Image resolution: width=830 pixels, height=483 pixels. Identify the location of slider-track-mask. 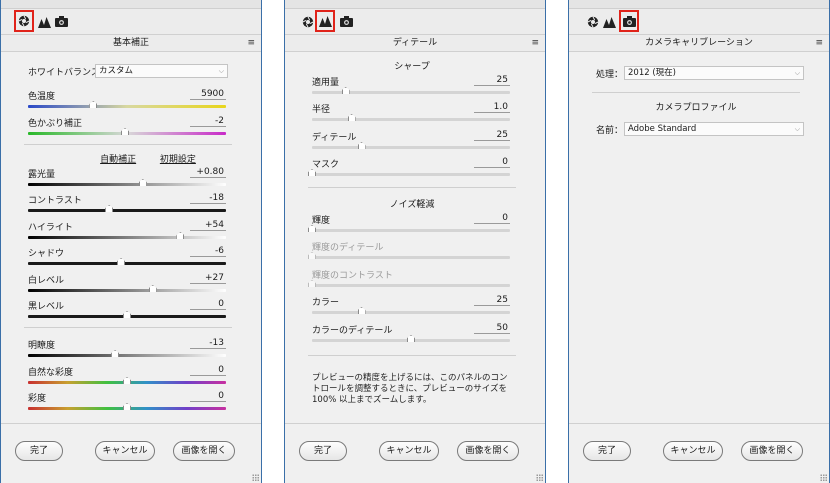
(411, 174).